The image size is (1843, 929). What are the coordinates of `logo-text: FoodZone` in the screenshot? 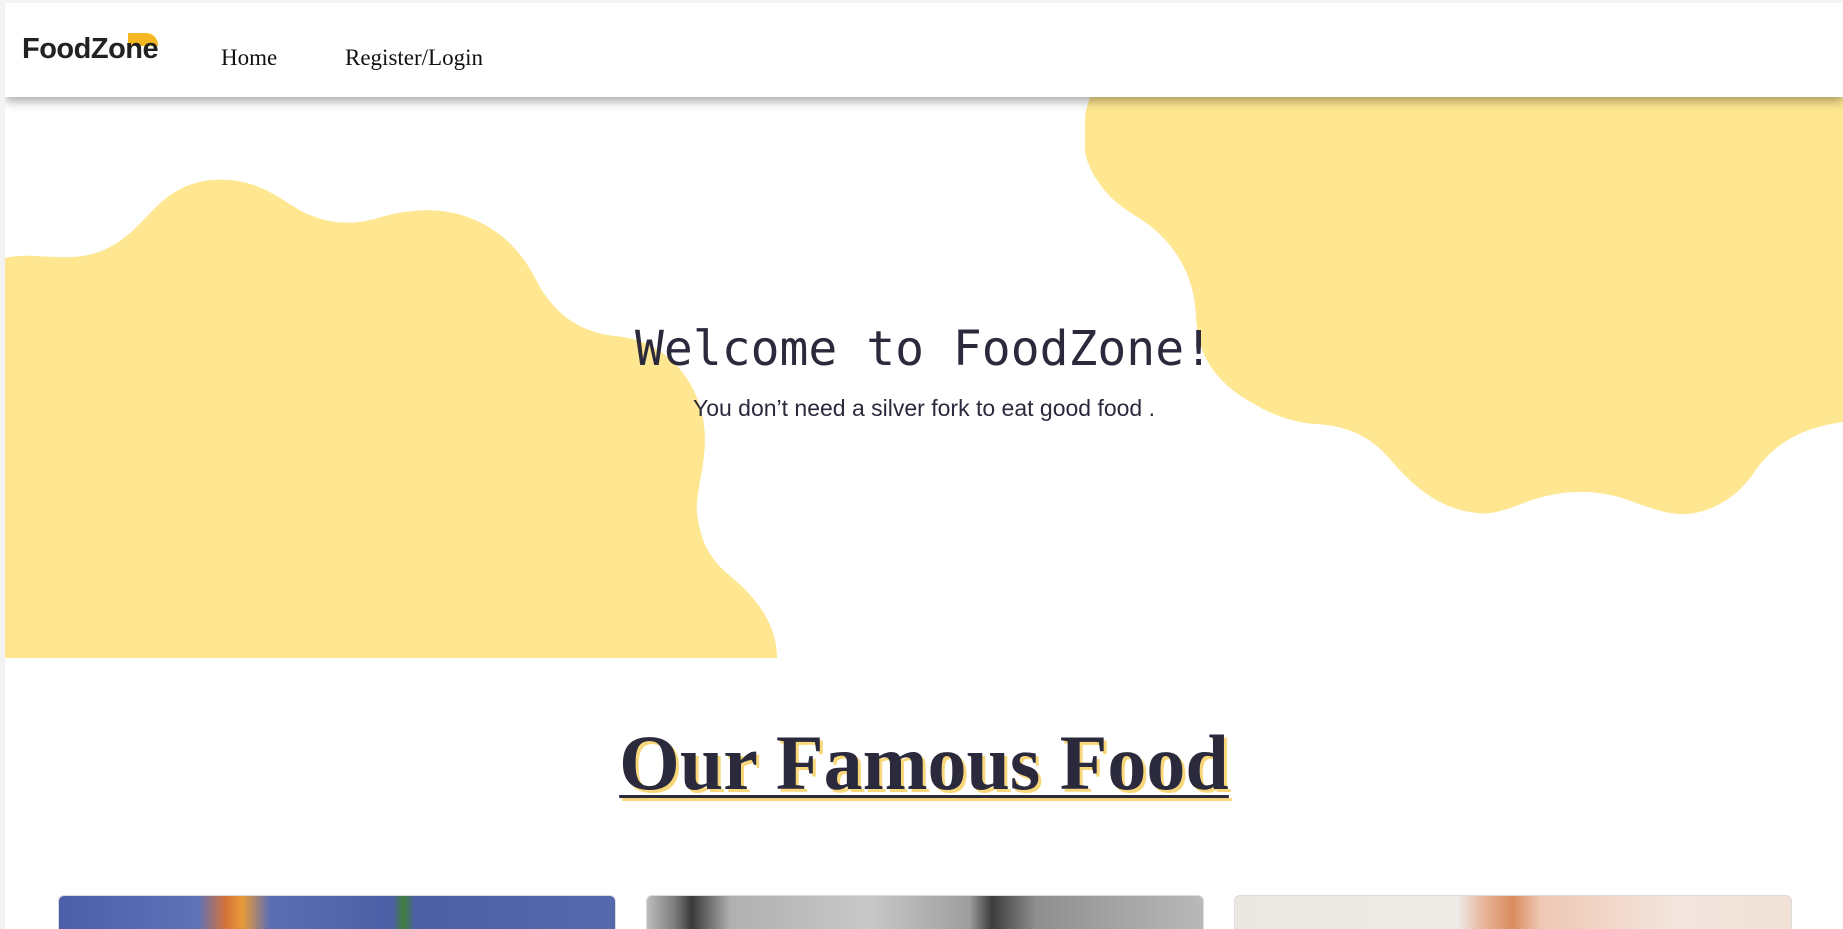 It's located at (90, 49).